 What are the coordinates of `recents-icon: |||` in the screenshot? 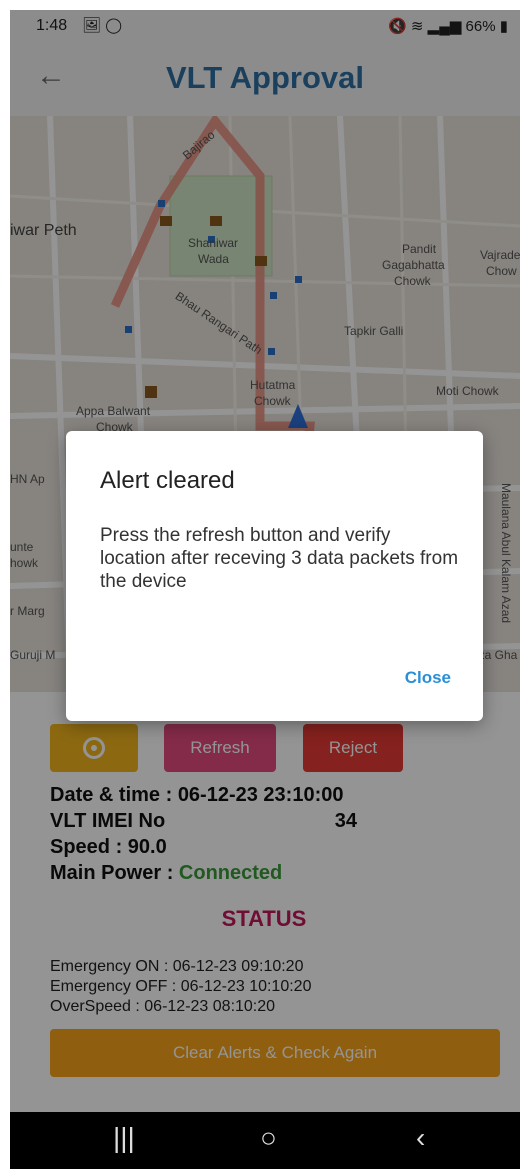 It's located at (124, 1138).